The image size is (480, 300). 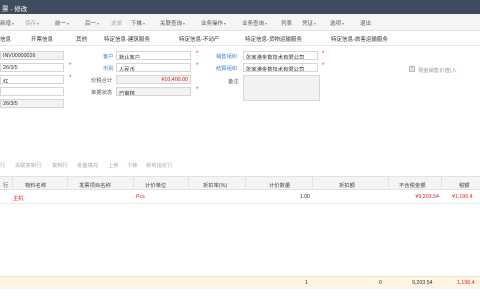 I want to click on col-material-name: 物料名称, so click(x=35, y=185).